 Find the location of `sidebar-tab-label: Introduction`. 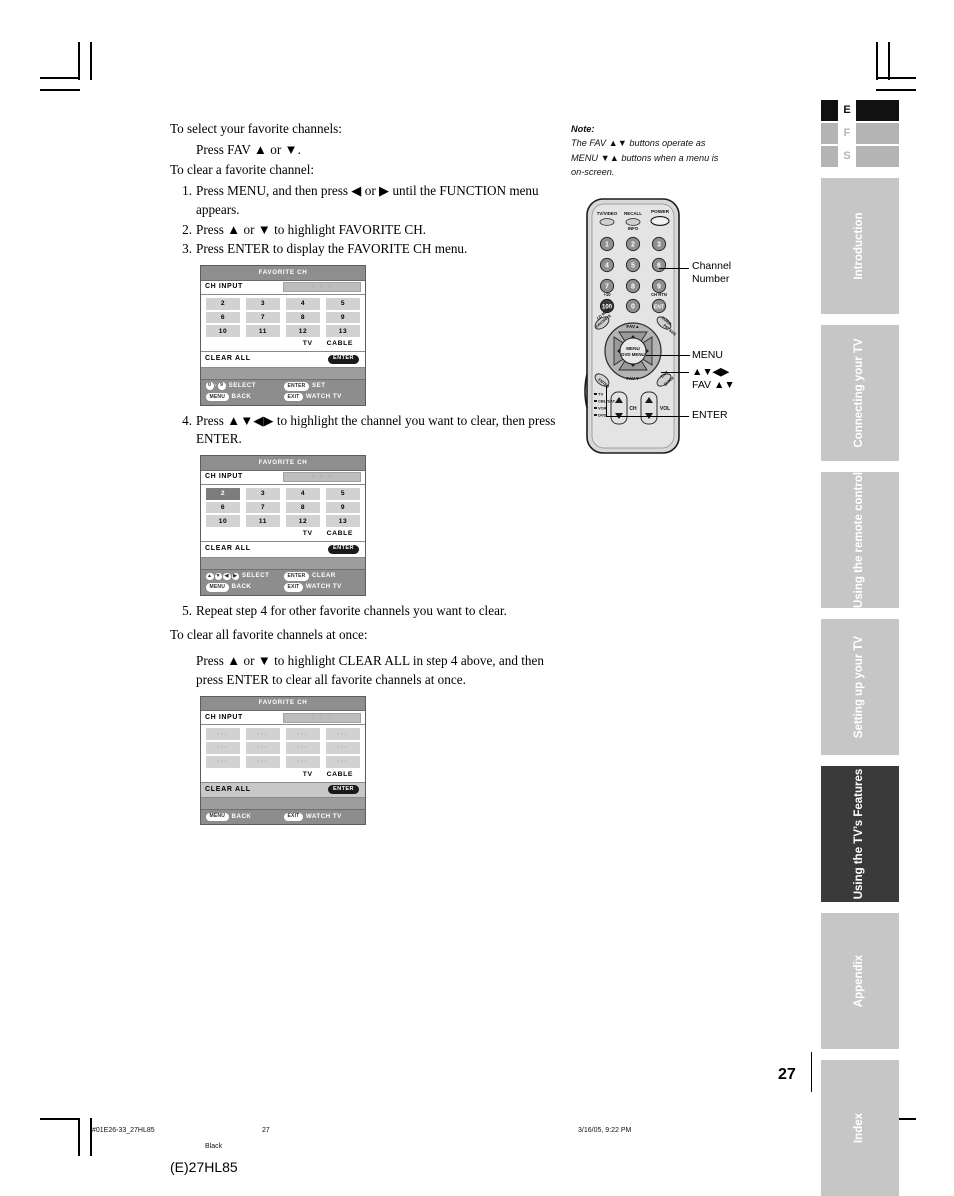

sidebar-tab-label: Introduction is located at coordinates (859, 246).